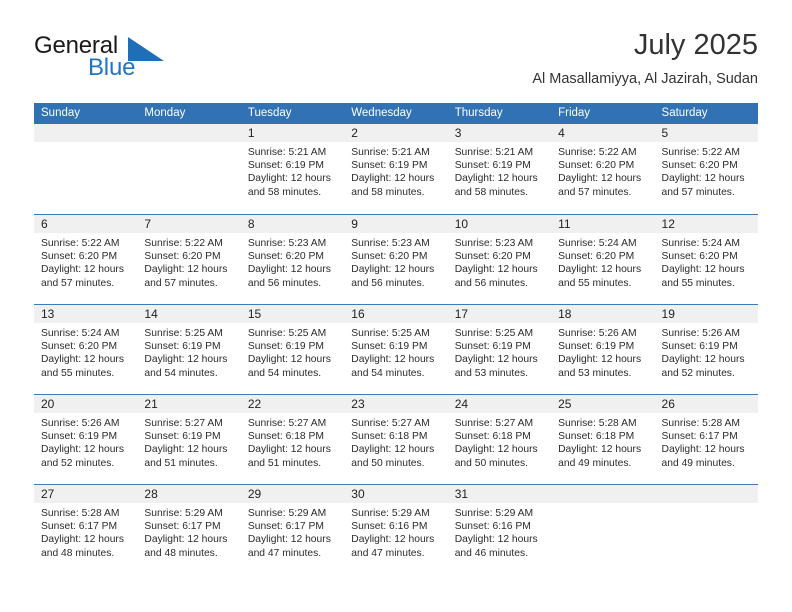 The width and height of the screenshot is (792, 612). I want to click on sunrise-text: Sunrise: 5:25 AM, so click(494, 333).